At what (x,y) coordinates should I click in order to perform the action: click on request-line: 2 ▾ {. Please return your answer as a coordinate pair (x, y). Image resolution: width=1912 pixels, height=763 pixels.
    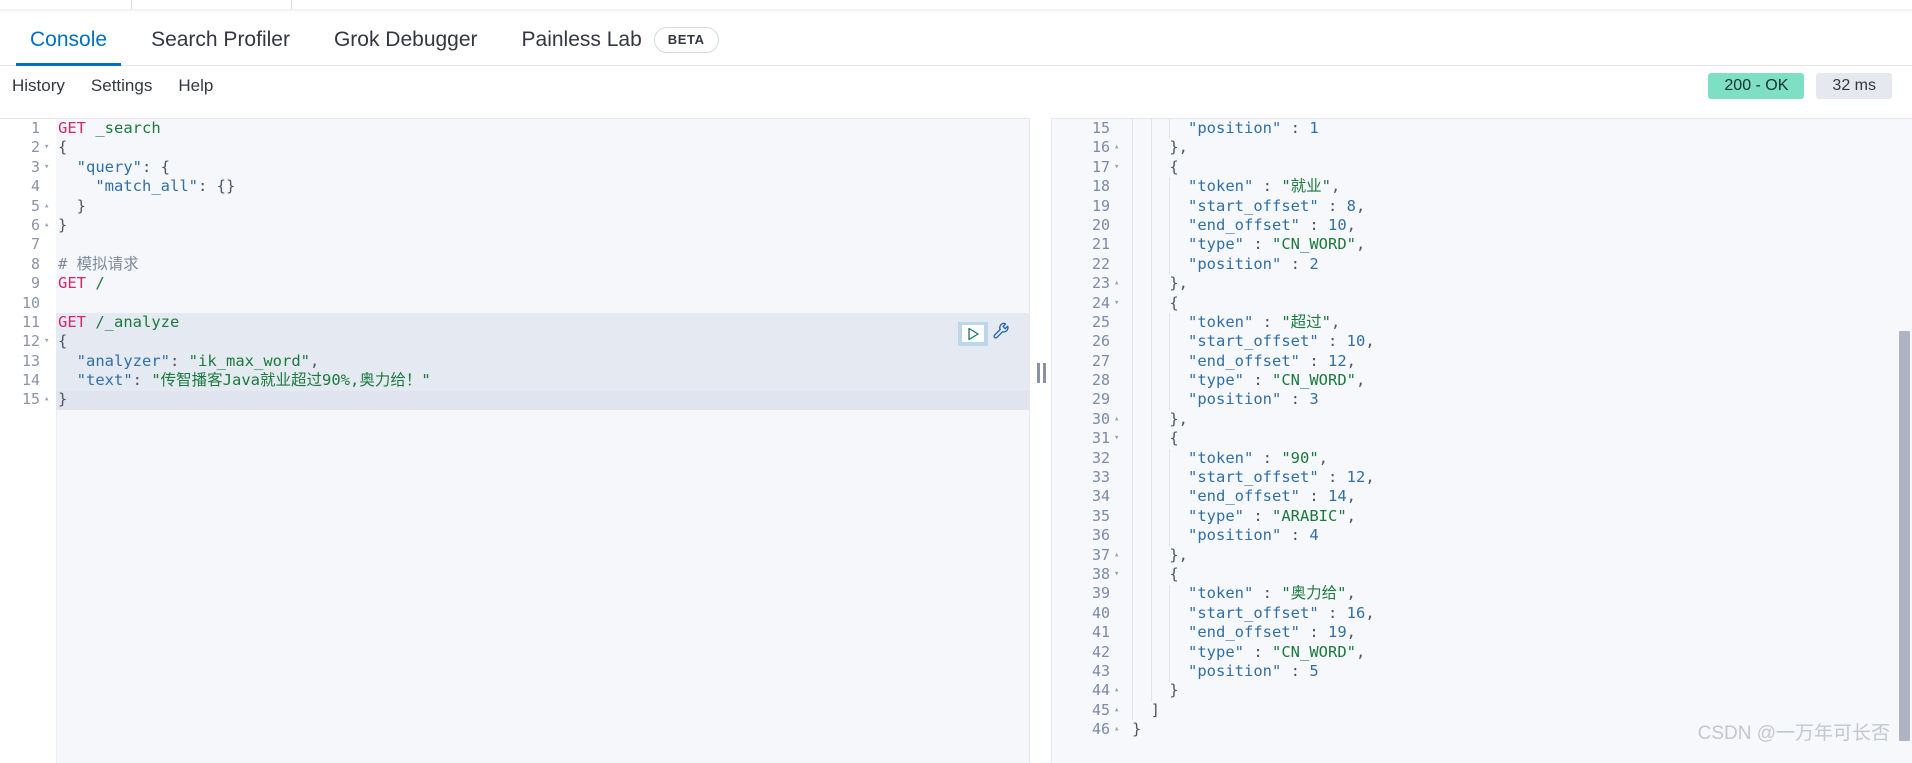
    Looking at the image, I should click on (514, 147).